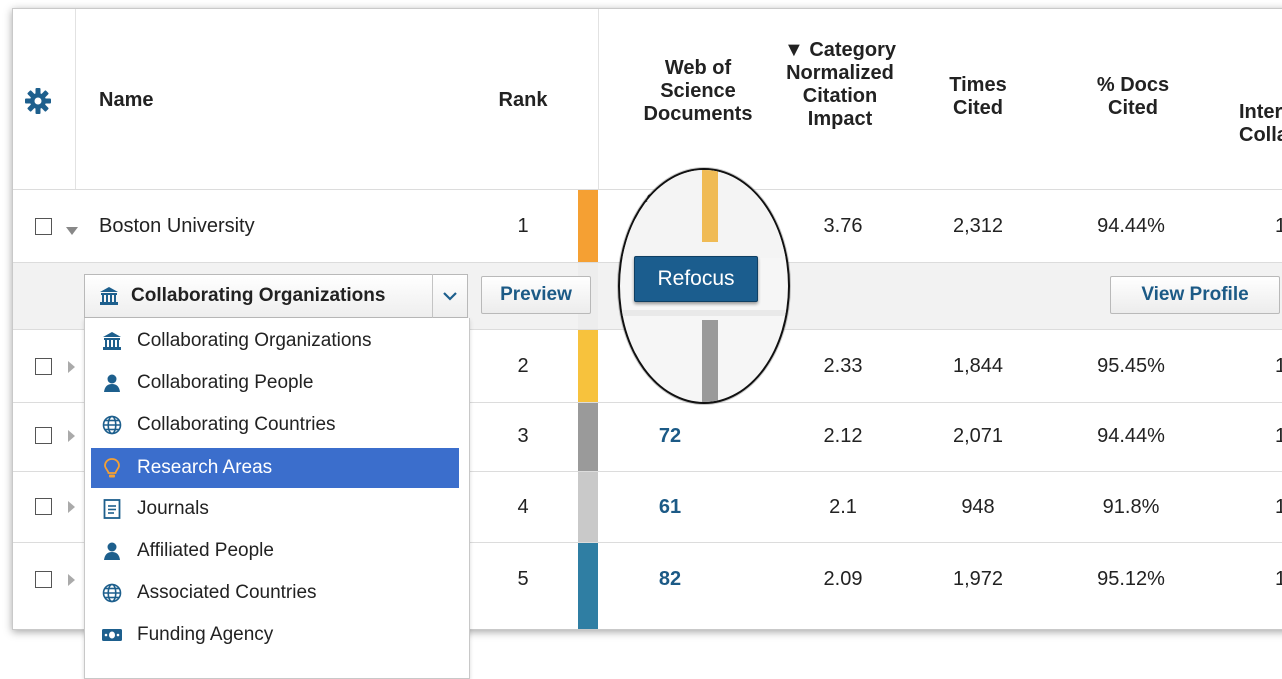 The width and height of the screenshot is (1282, 679). Describe the element at coordinates (112, 468) in the screenshot. I see `lightbulb-icon` at that location.